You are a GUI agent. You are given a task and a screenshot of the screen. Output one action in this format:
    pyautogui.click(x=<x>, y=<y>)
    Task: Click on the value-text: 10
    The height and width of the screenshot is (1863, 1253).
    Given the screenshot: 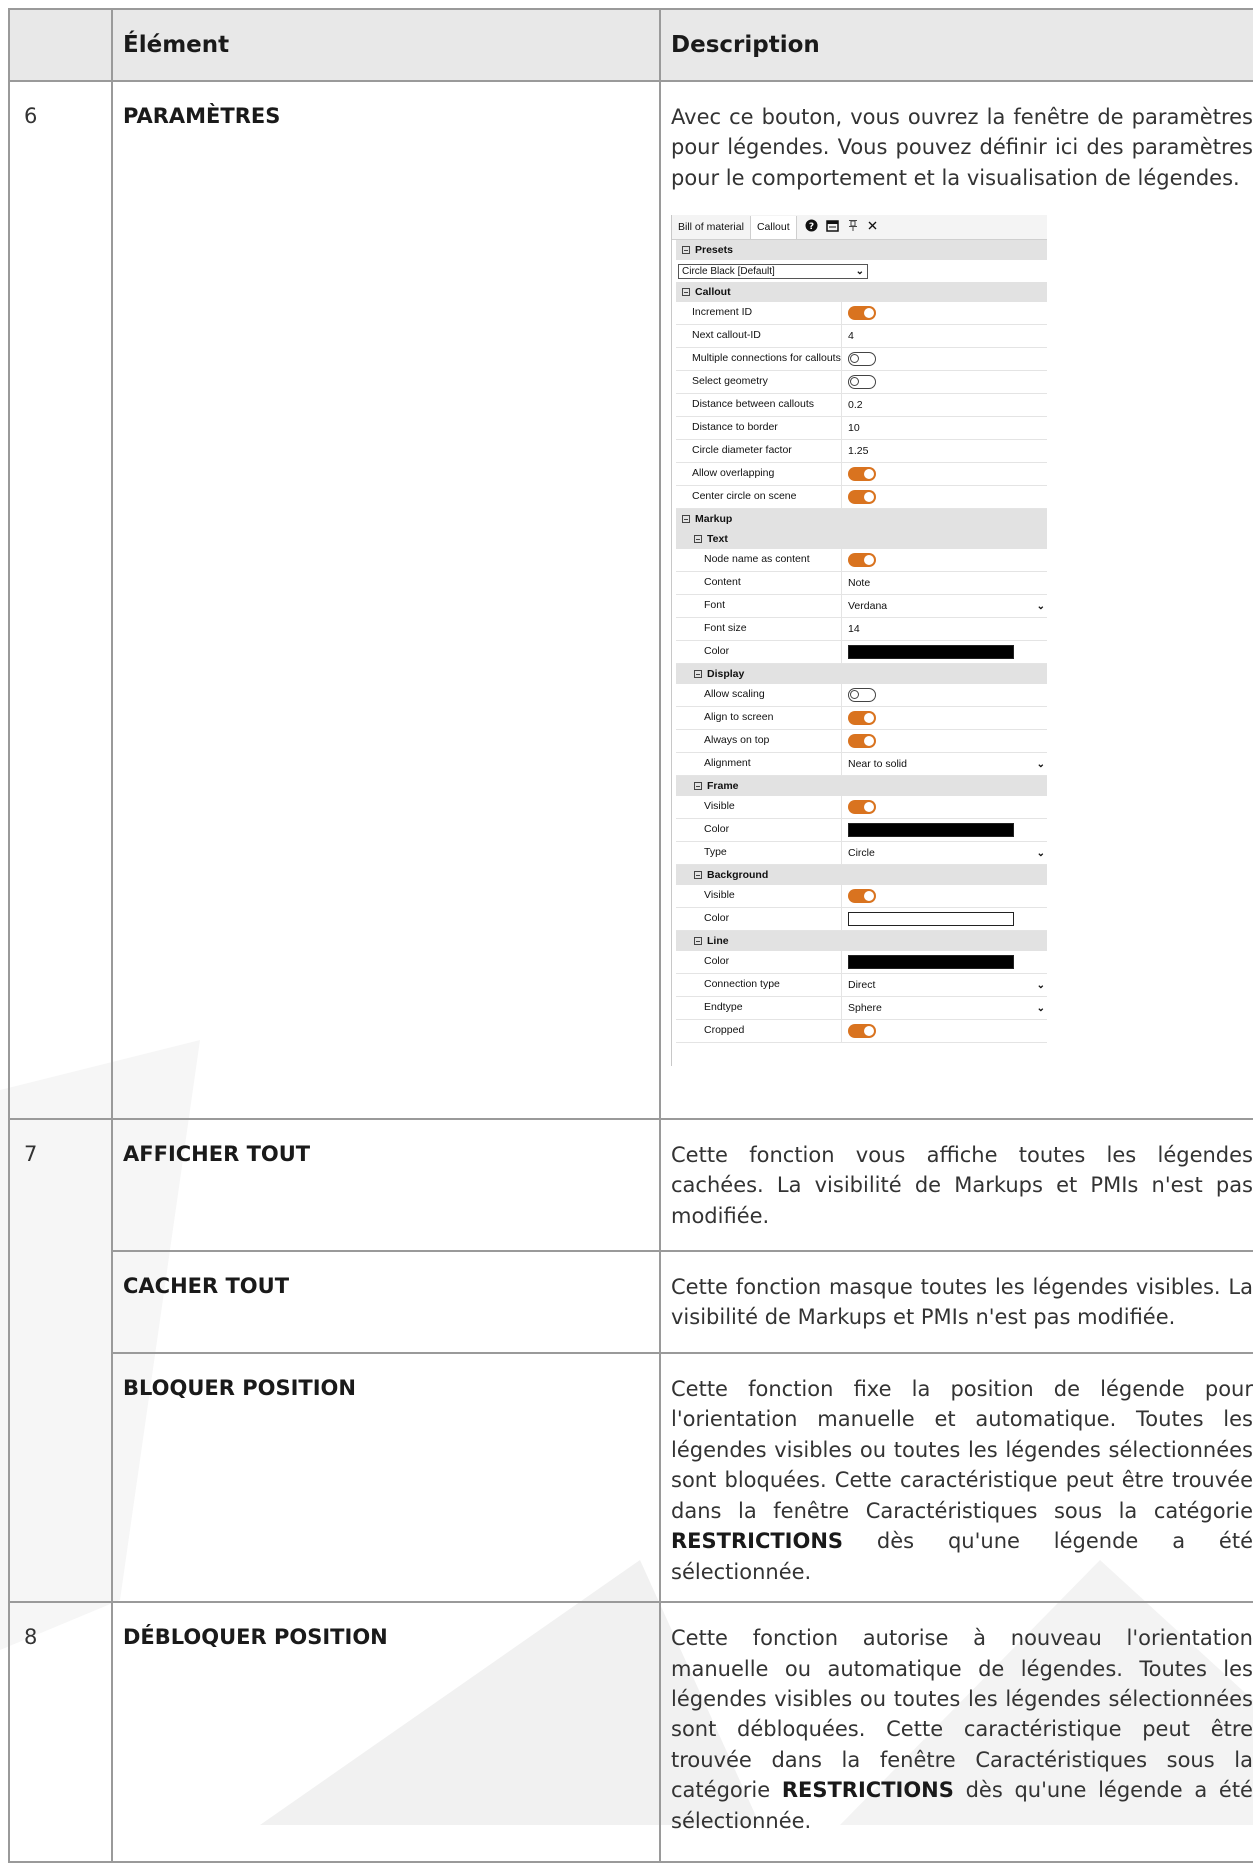 What is the action you would take?
    pyautogui.click(x=854, y=428)
    